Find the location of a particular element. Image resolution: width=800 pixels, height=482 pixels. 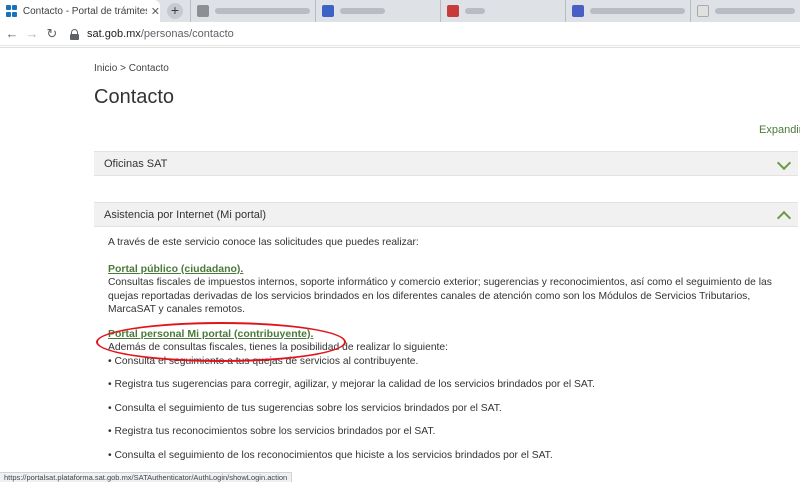

breadcrumb-current: Contacto is located at coordinates (148, 68).